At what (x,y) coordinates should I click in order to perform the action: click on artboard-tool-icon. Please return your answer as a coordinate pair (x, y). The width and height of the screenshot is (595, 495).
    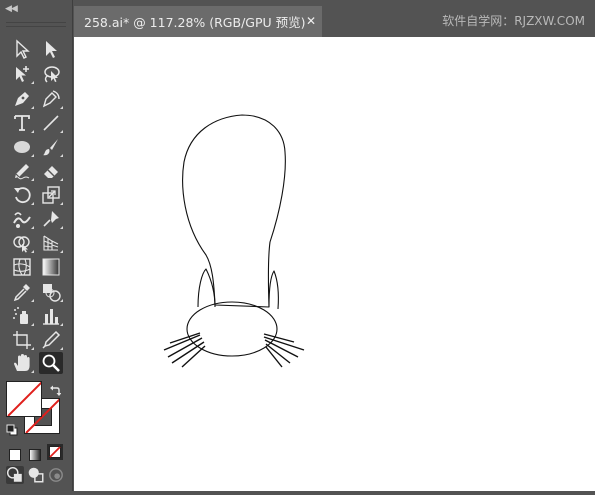
    Looking at the image, I should click on (22, 340).